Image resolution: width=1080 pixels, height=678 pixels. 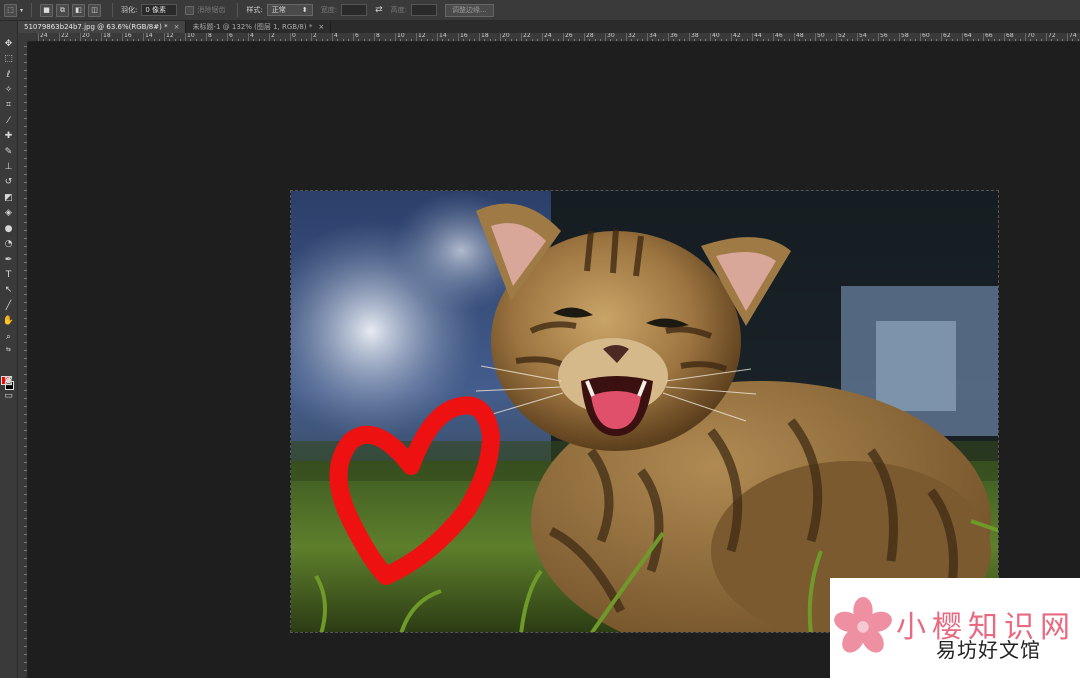 What do you see at coordinates (8, 105) in the screenshot?
I see `crop-tool-icon: ⌗` at bounding box center [8, 105].